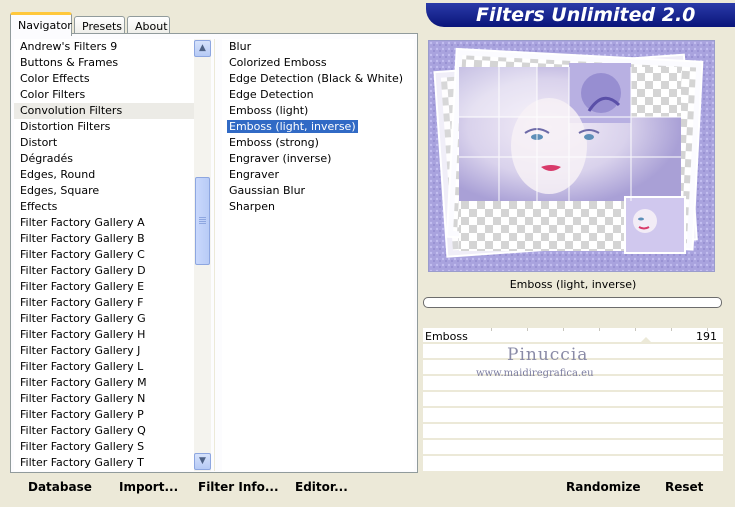  I want to click on category-item: Buttons & Frames, so click(104, 63).